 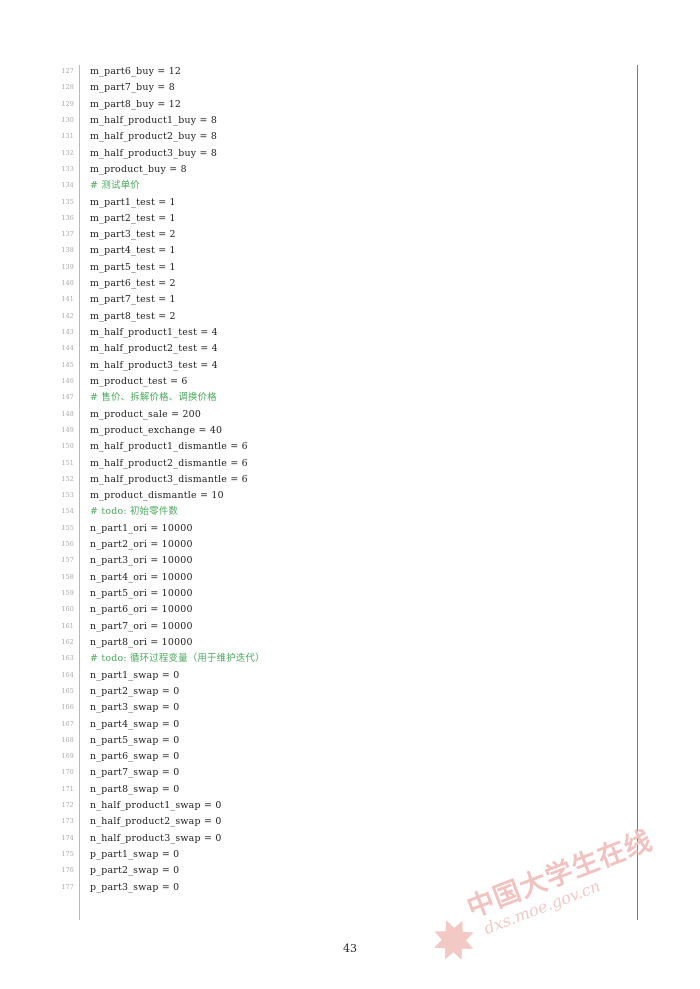 I want to click on code-statement: p_part2_swap = 0, so click(x=135, y=871).